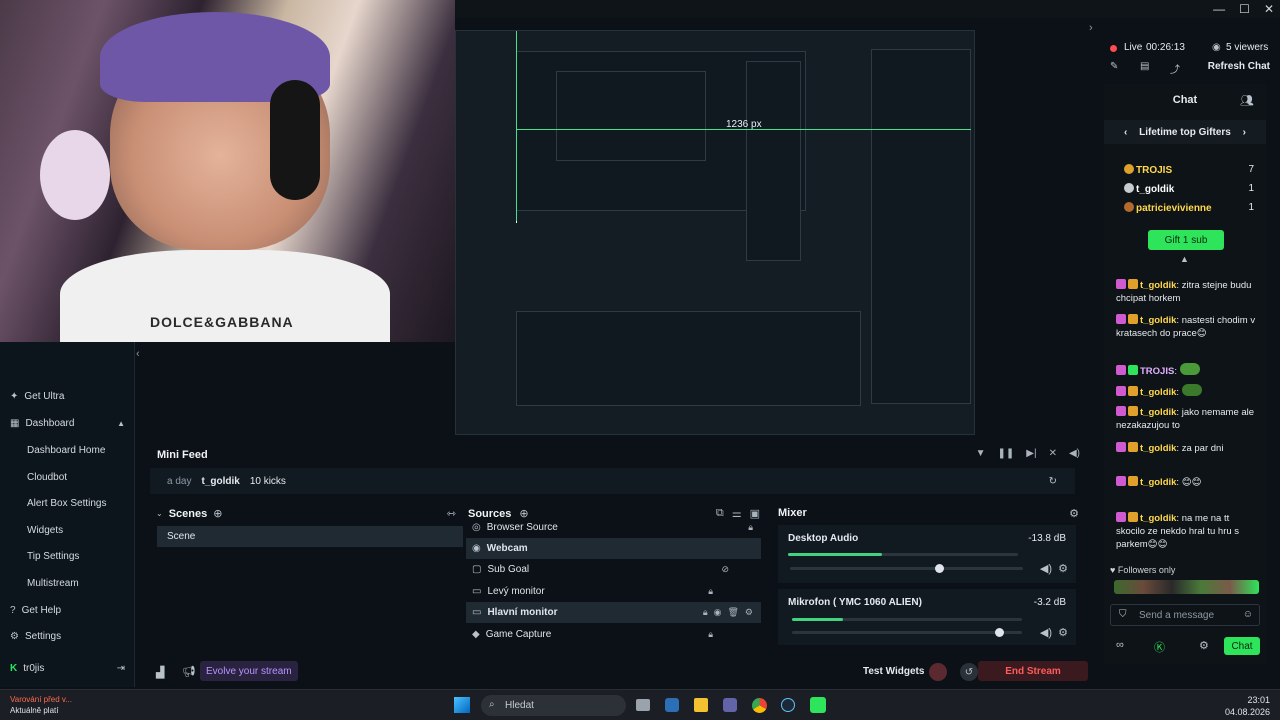  I want to click on mini-feed-title: Mini Feed, so click(182, 455).